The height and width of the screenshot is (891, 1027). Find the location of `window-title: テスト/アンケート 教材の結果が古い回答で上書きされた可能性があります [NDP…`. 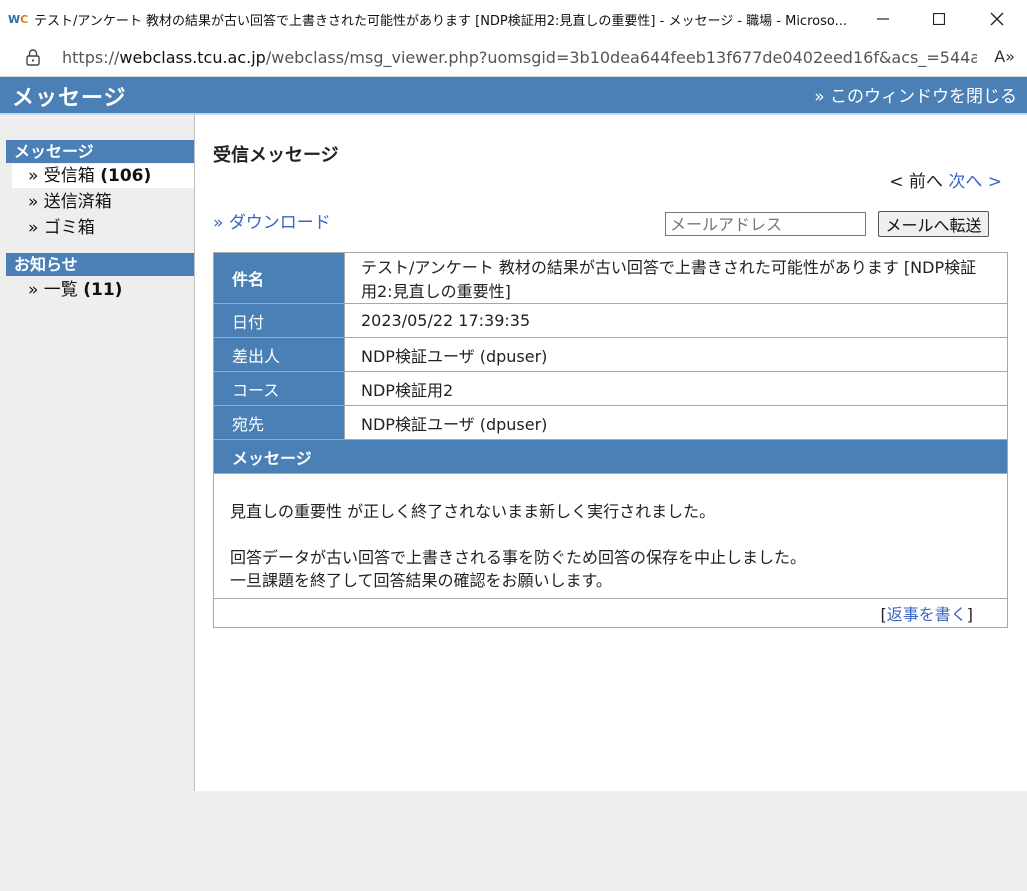

window-title: テスト/アンケート 教材の結果が古い回答で上書きされた可能性があります [NDP… is located at coordinates (440, 21).